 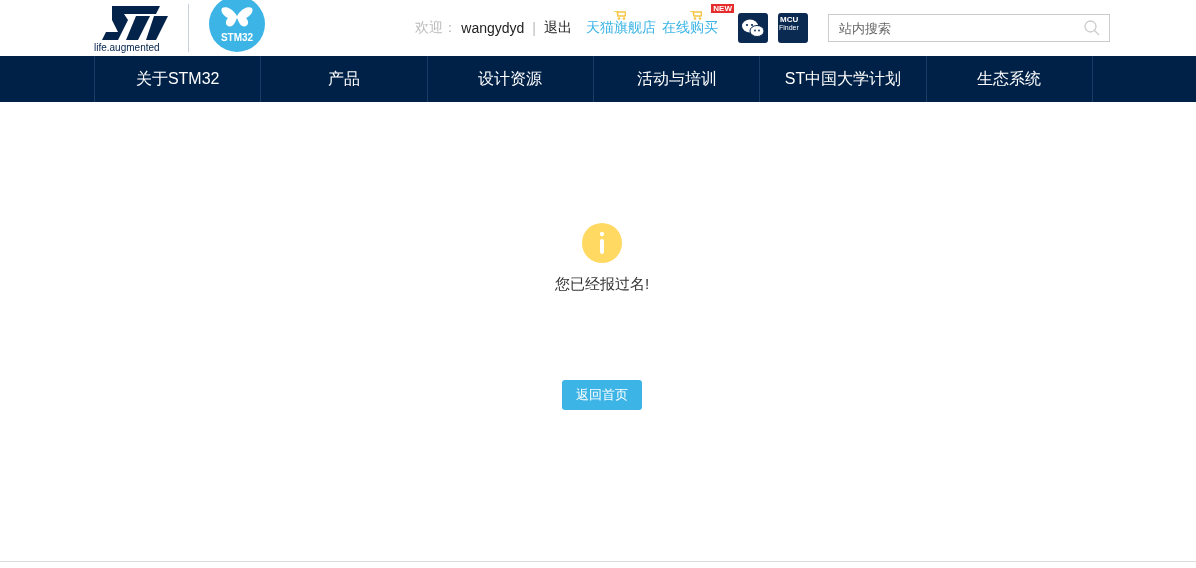 I want to click on notice-message: 您已经报过名!, so click(x=602, y=284).